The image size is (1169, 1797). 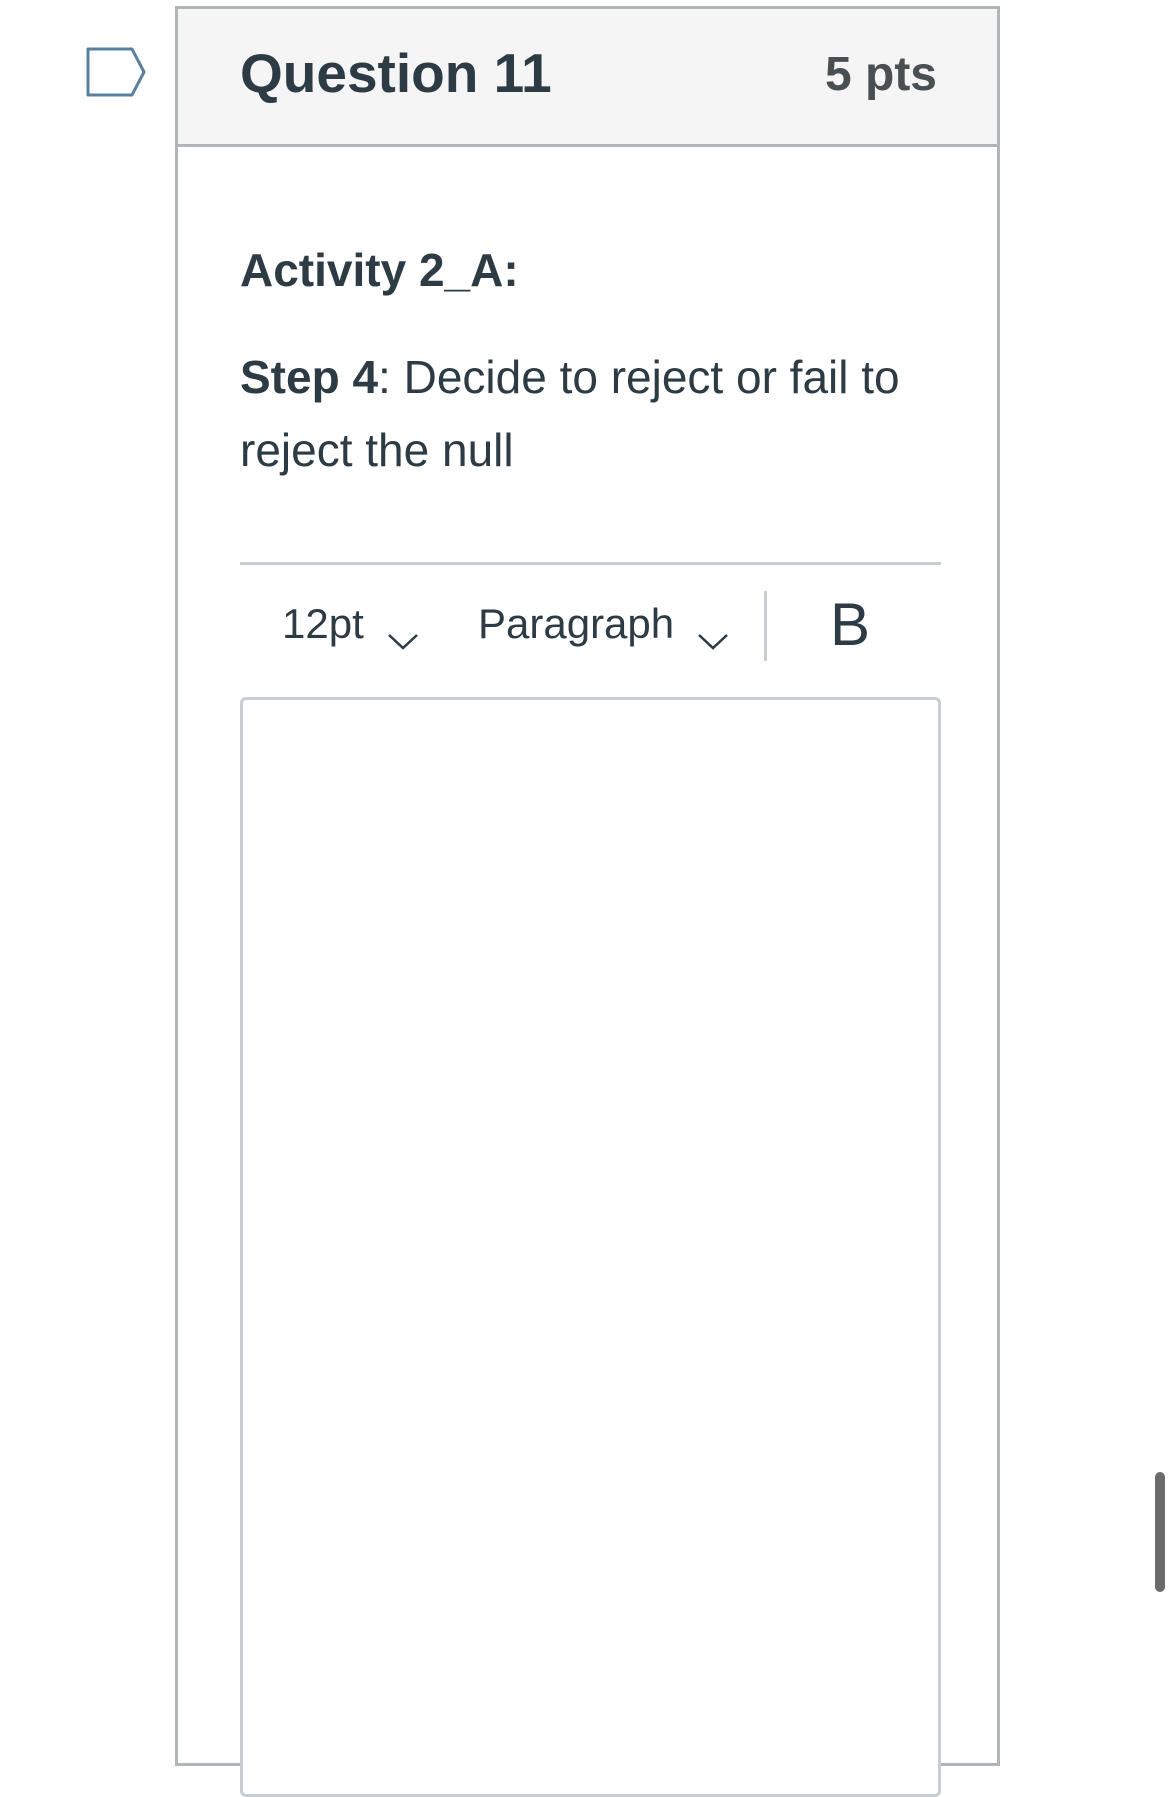 I want to click on question-points: 5 pts, so click(x=880, y=74).